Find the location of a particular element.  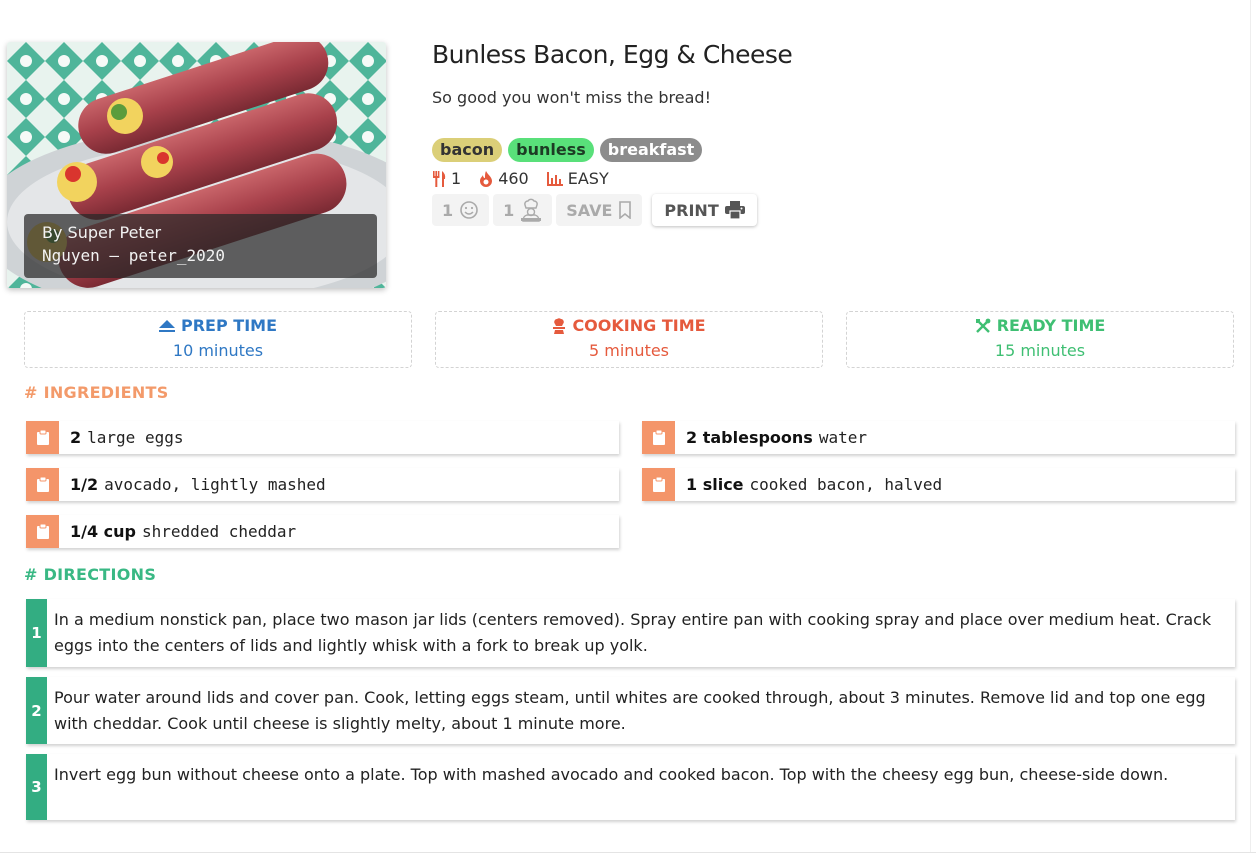

difficulty: EASY is located at coordinates (577, 178).